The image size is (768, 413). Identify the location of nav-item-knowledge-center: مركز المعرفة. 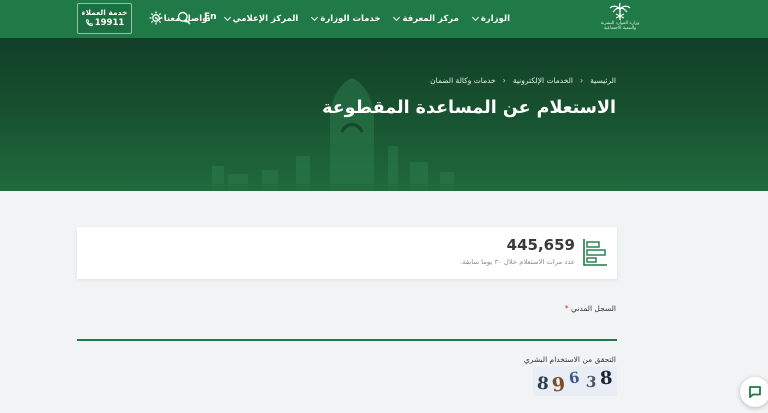
(426, 18).